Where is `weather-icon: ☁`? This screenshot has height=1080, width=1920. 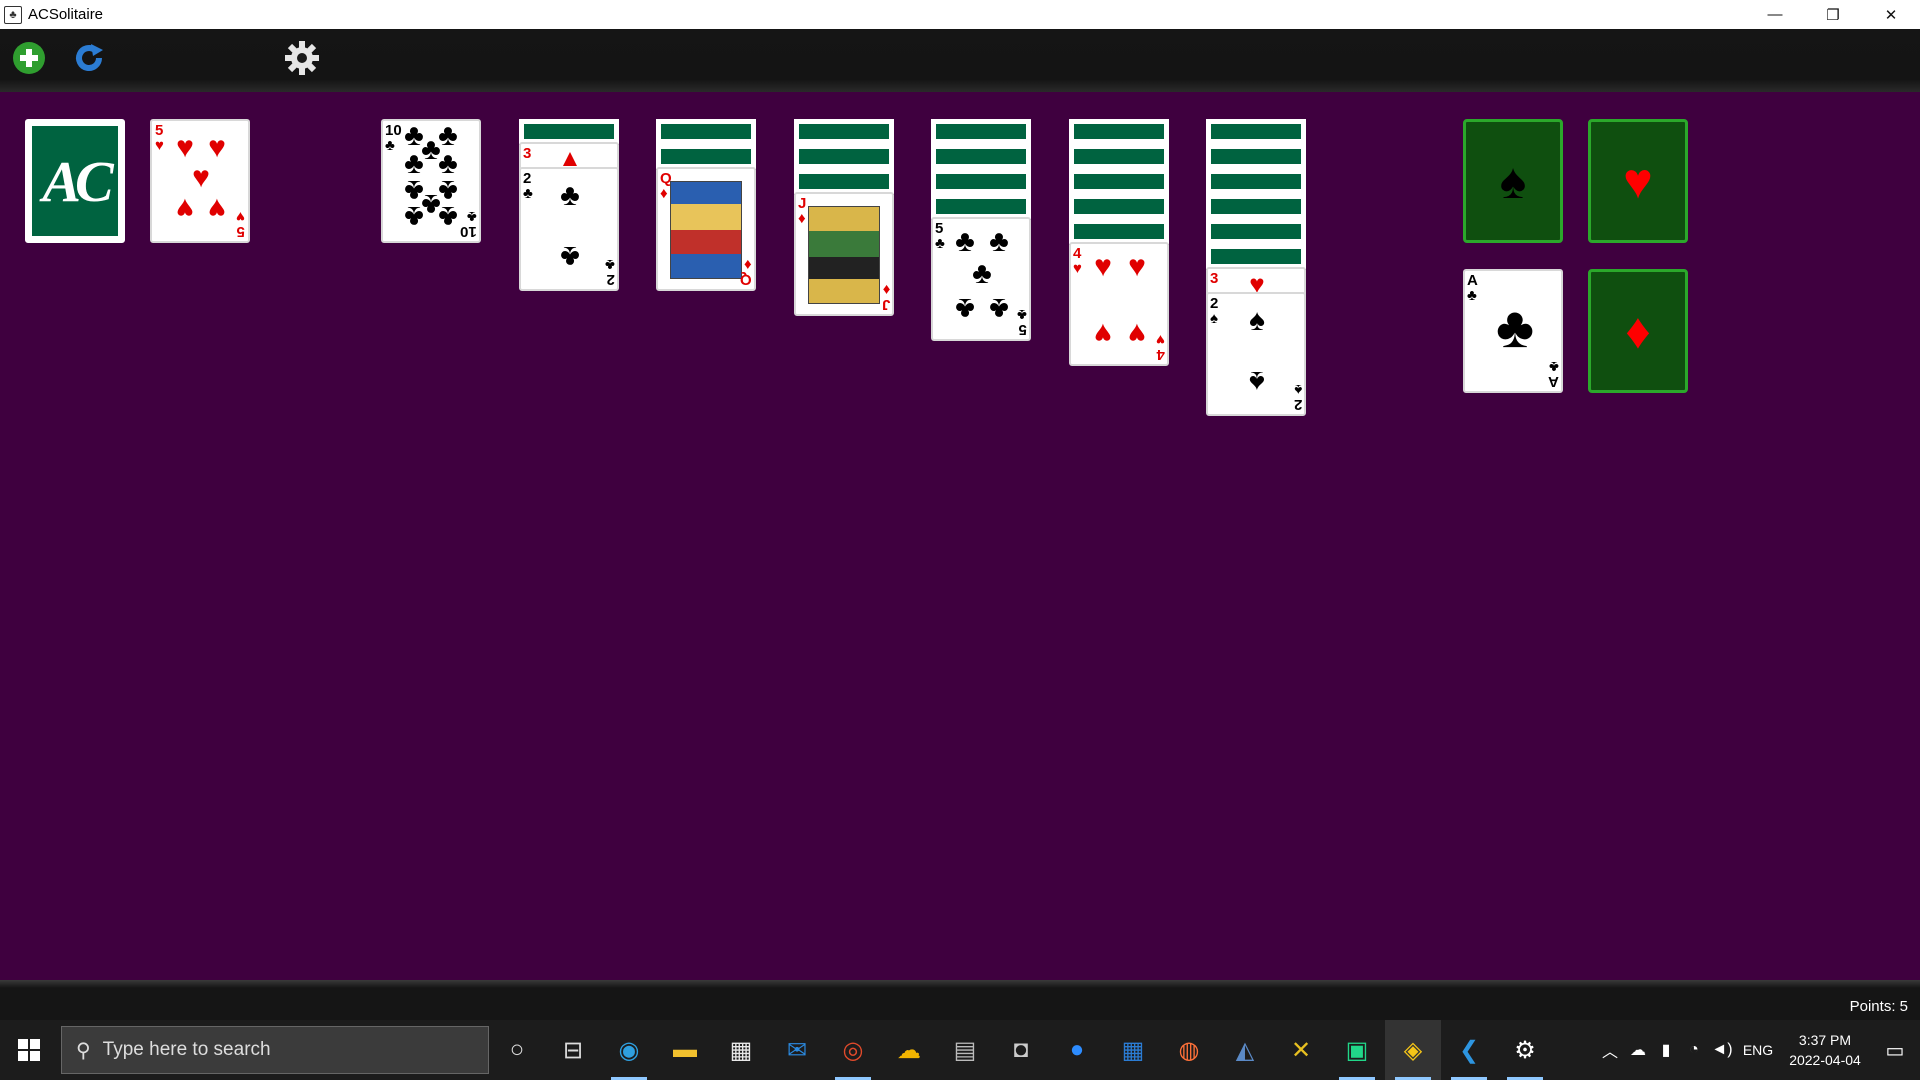 weather-icon: ☁ is located at coordinates (909, 1050).